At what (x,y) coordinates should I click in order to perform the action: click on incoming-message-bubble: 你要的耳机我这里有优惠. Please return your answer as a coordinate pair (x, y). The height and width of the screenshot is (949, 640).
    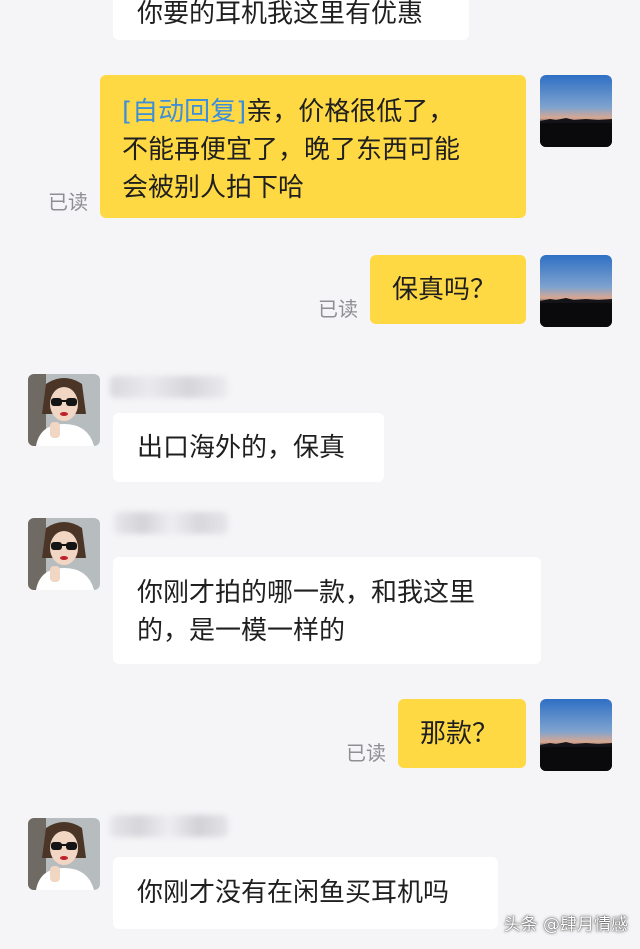
    Looking at the image, I should click on (291, 20).